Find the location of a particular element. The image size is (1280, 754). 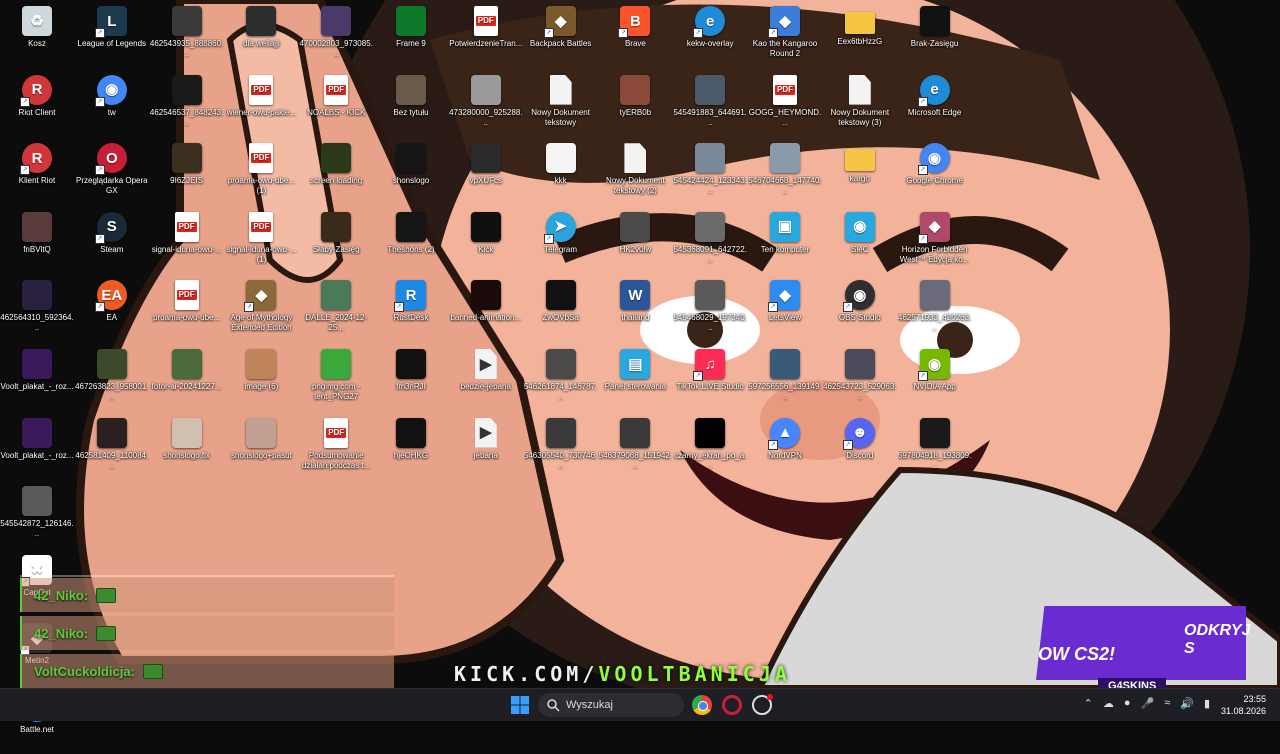

desktop-icon: vpXUFcs is located at coordinates (486, 172).